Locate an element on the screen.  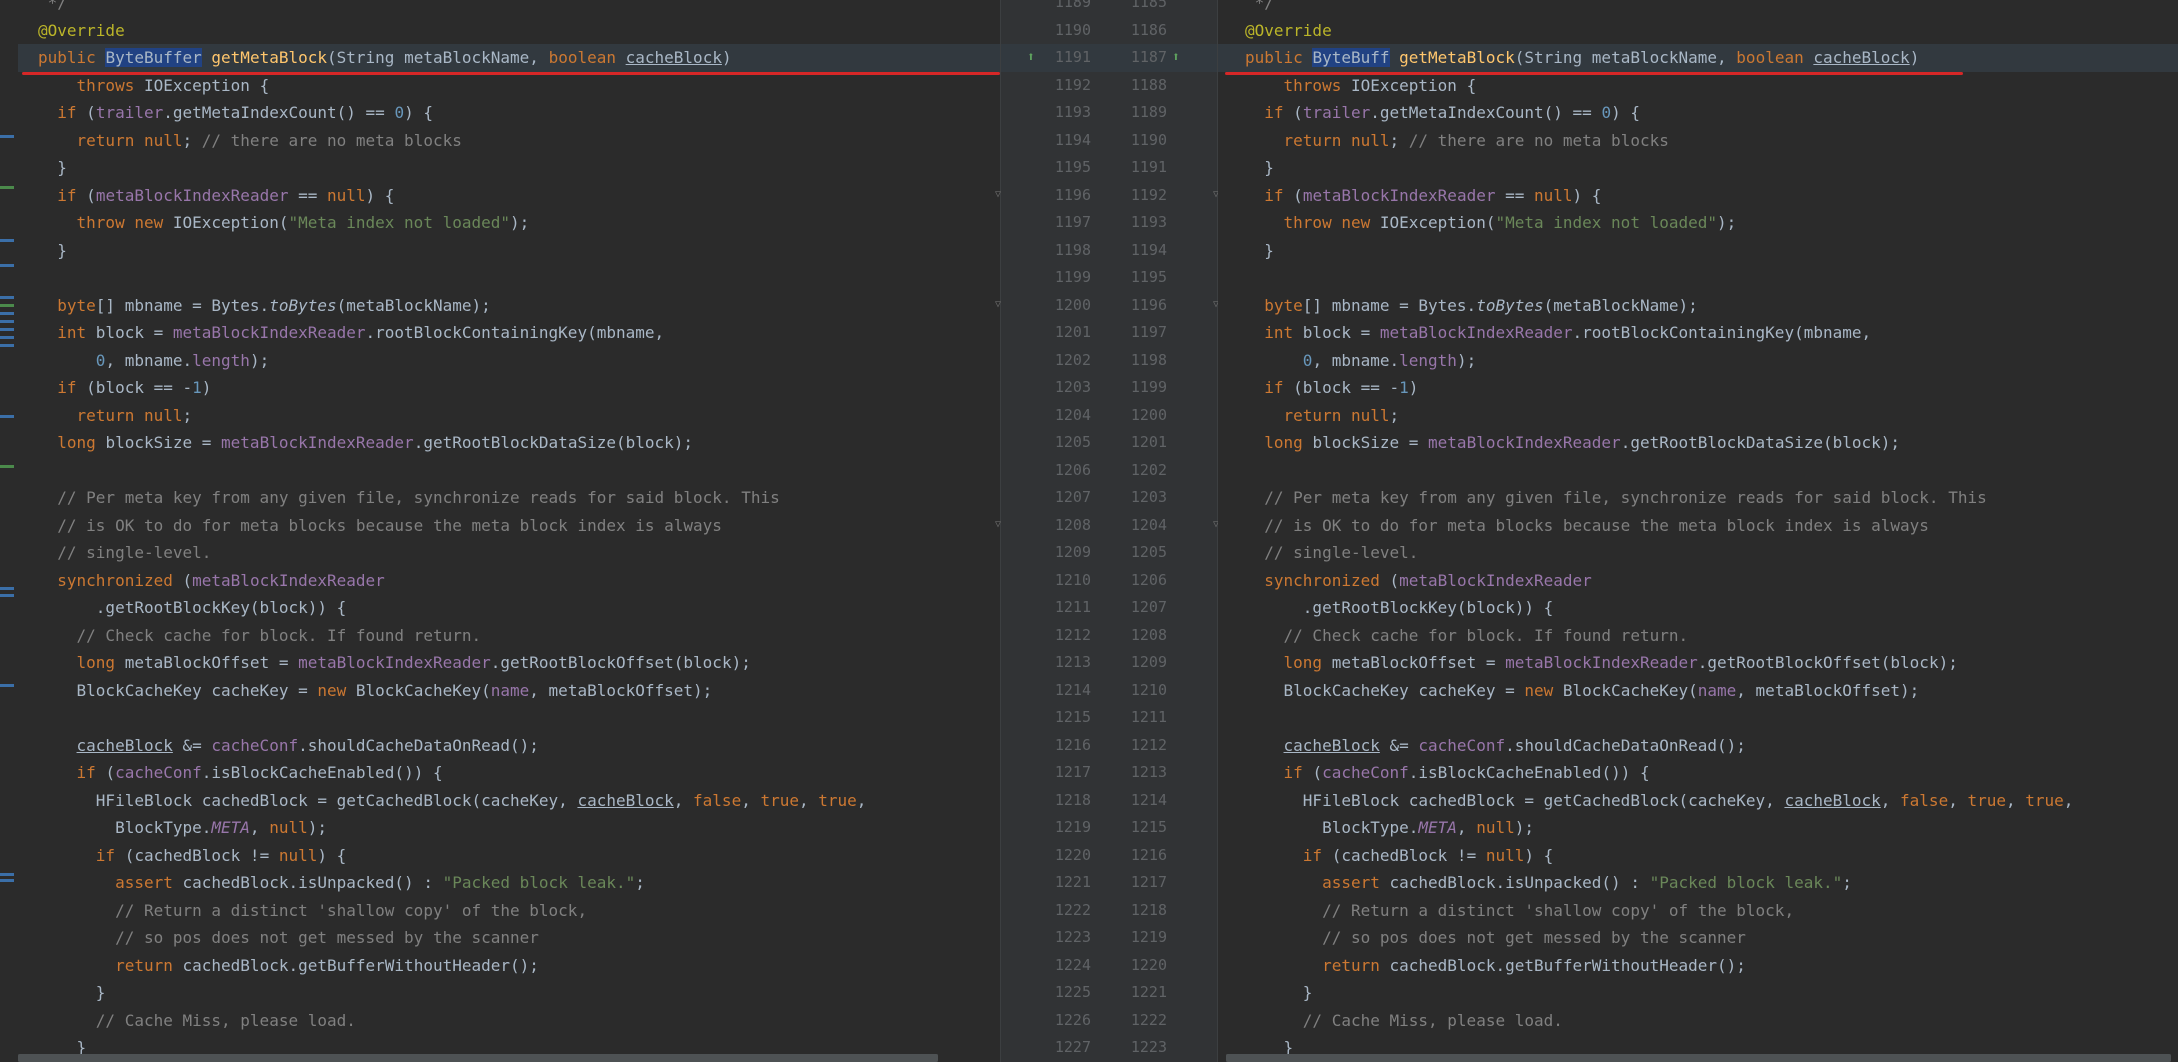
right-horizontal-scrollbar is located at coordinates (1698, 1058).